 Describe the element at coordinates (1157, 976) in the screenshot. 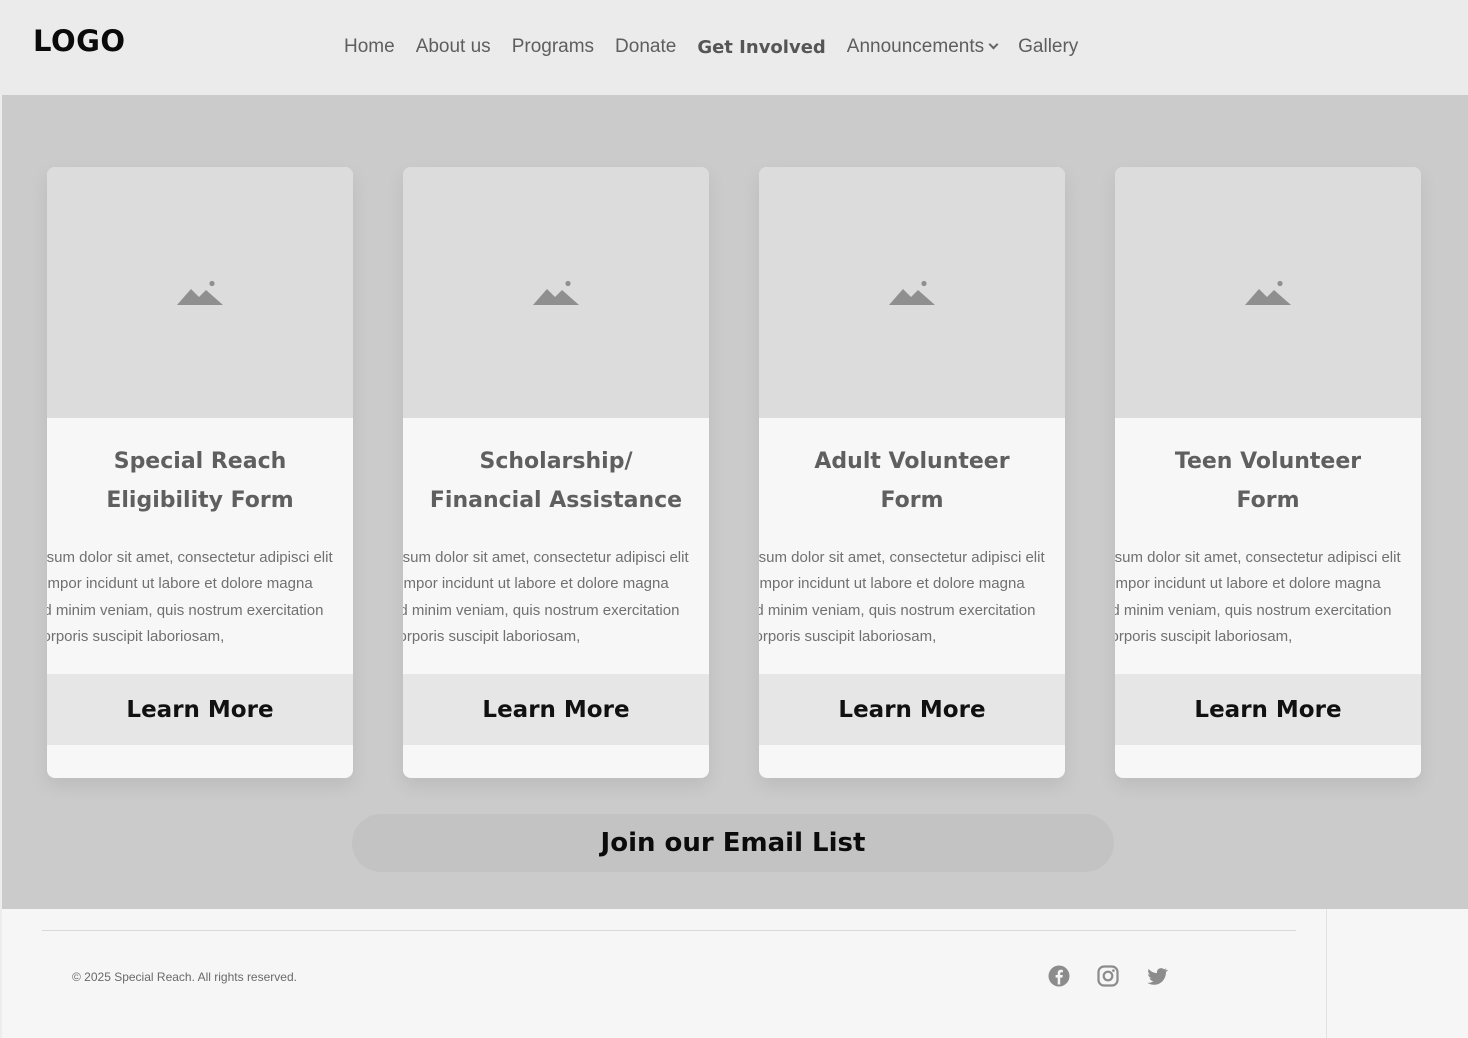

I see `twitter-icon` at that location.